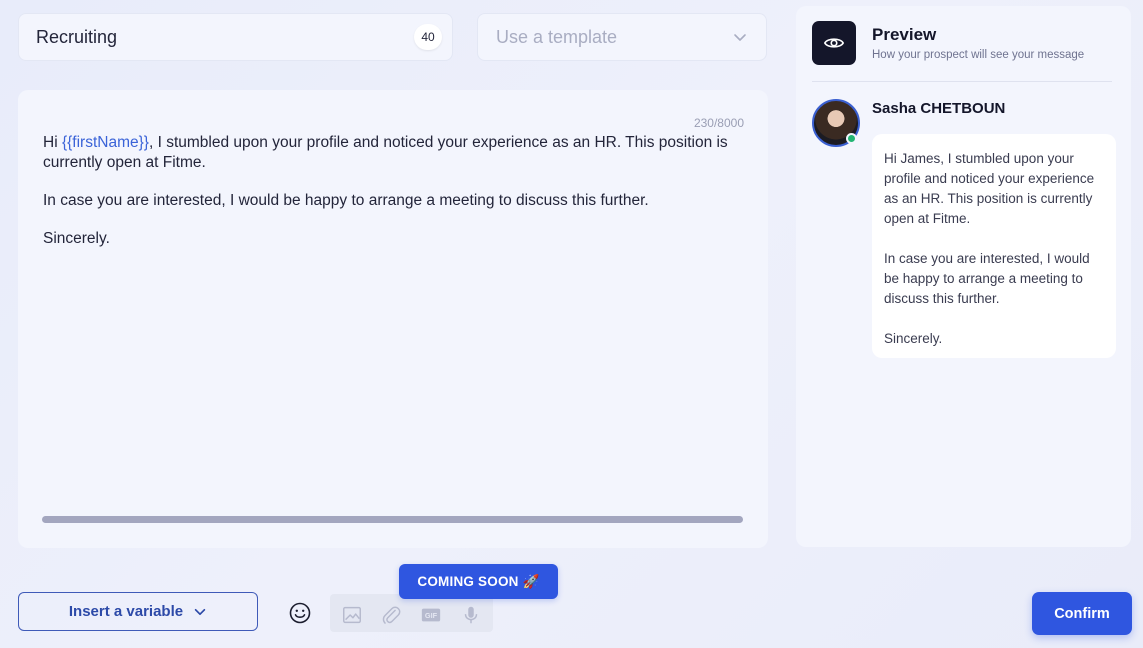 The width and height of the screenshot is (1143, 648). I want to click on sequence-name-value: Recruiting, so click(225, 37).